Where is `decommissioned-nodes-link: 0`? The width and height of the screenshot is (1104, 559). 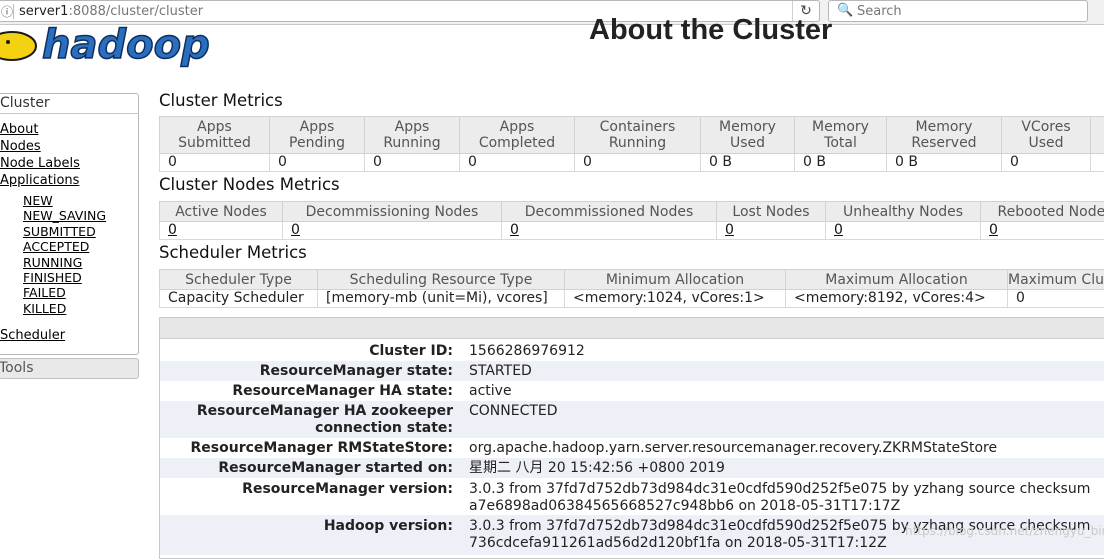
decommissioned-nodes-link: 0 is located at coordinates (514, 230).